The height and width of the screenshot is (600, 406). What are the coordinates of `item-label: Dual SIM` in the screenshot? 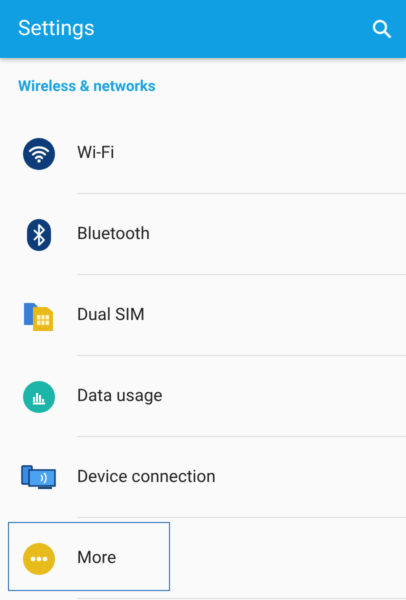 It's located at (111, 315).